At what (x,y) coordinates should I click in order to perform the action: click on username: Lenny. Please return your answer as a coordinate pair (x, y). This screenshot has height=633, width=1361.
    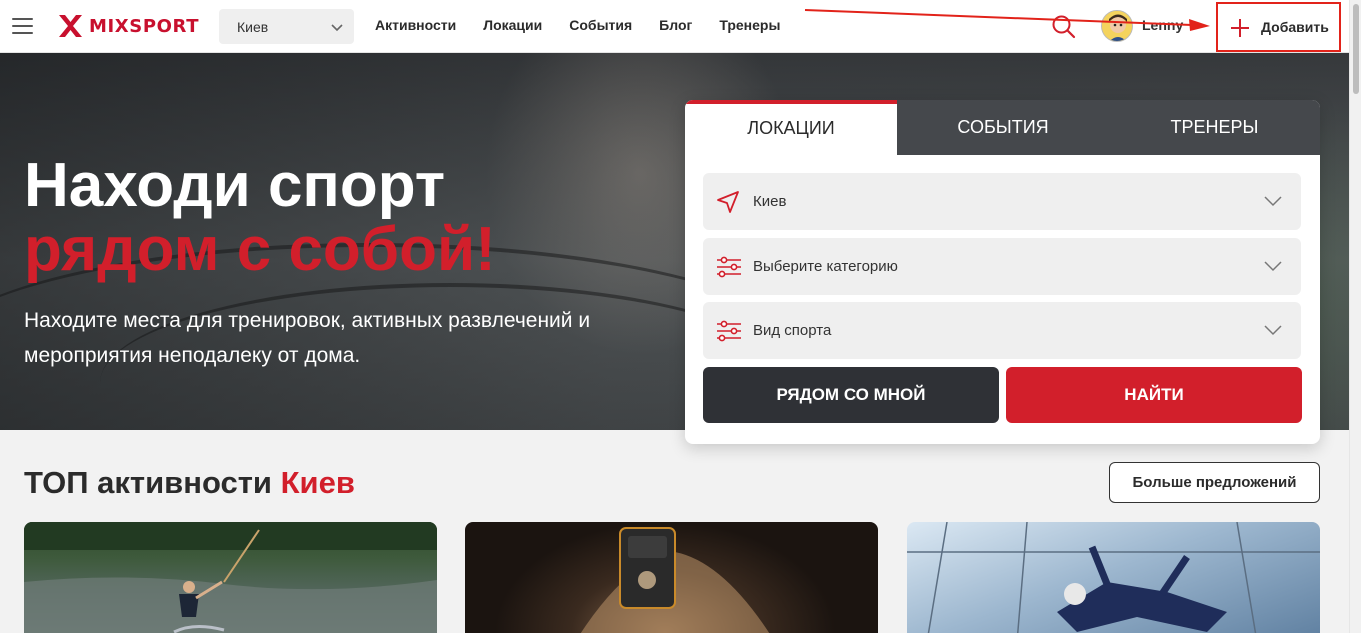
    Looking at the image, I should click on (1162, 25).